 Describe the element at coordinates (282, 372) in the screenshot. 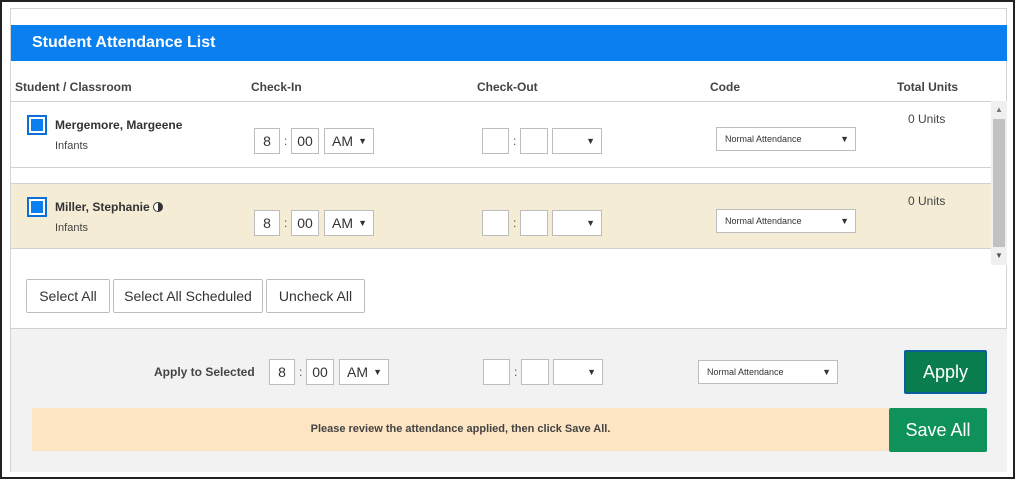

I see `apply-checkin-hour-input: 8` at that location.